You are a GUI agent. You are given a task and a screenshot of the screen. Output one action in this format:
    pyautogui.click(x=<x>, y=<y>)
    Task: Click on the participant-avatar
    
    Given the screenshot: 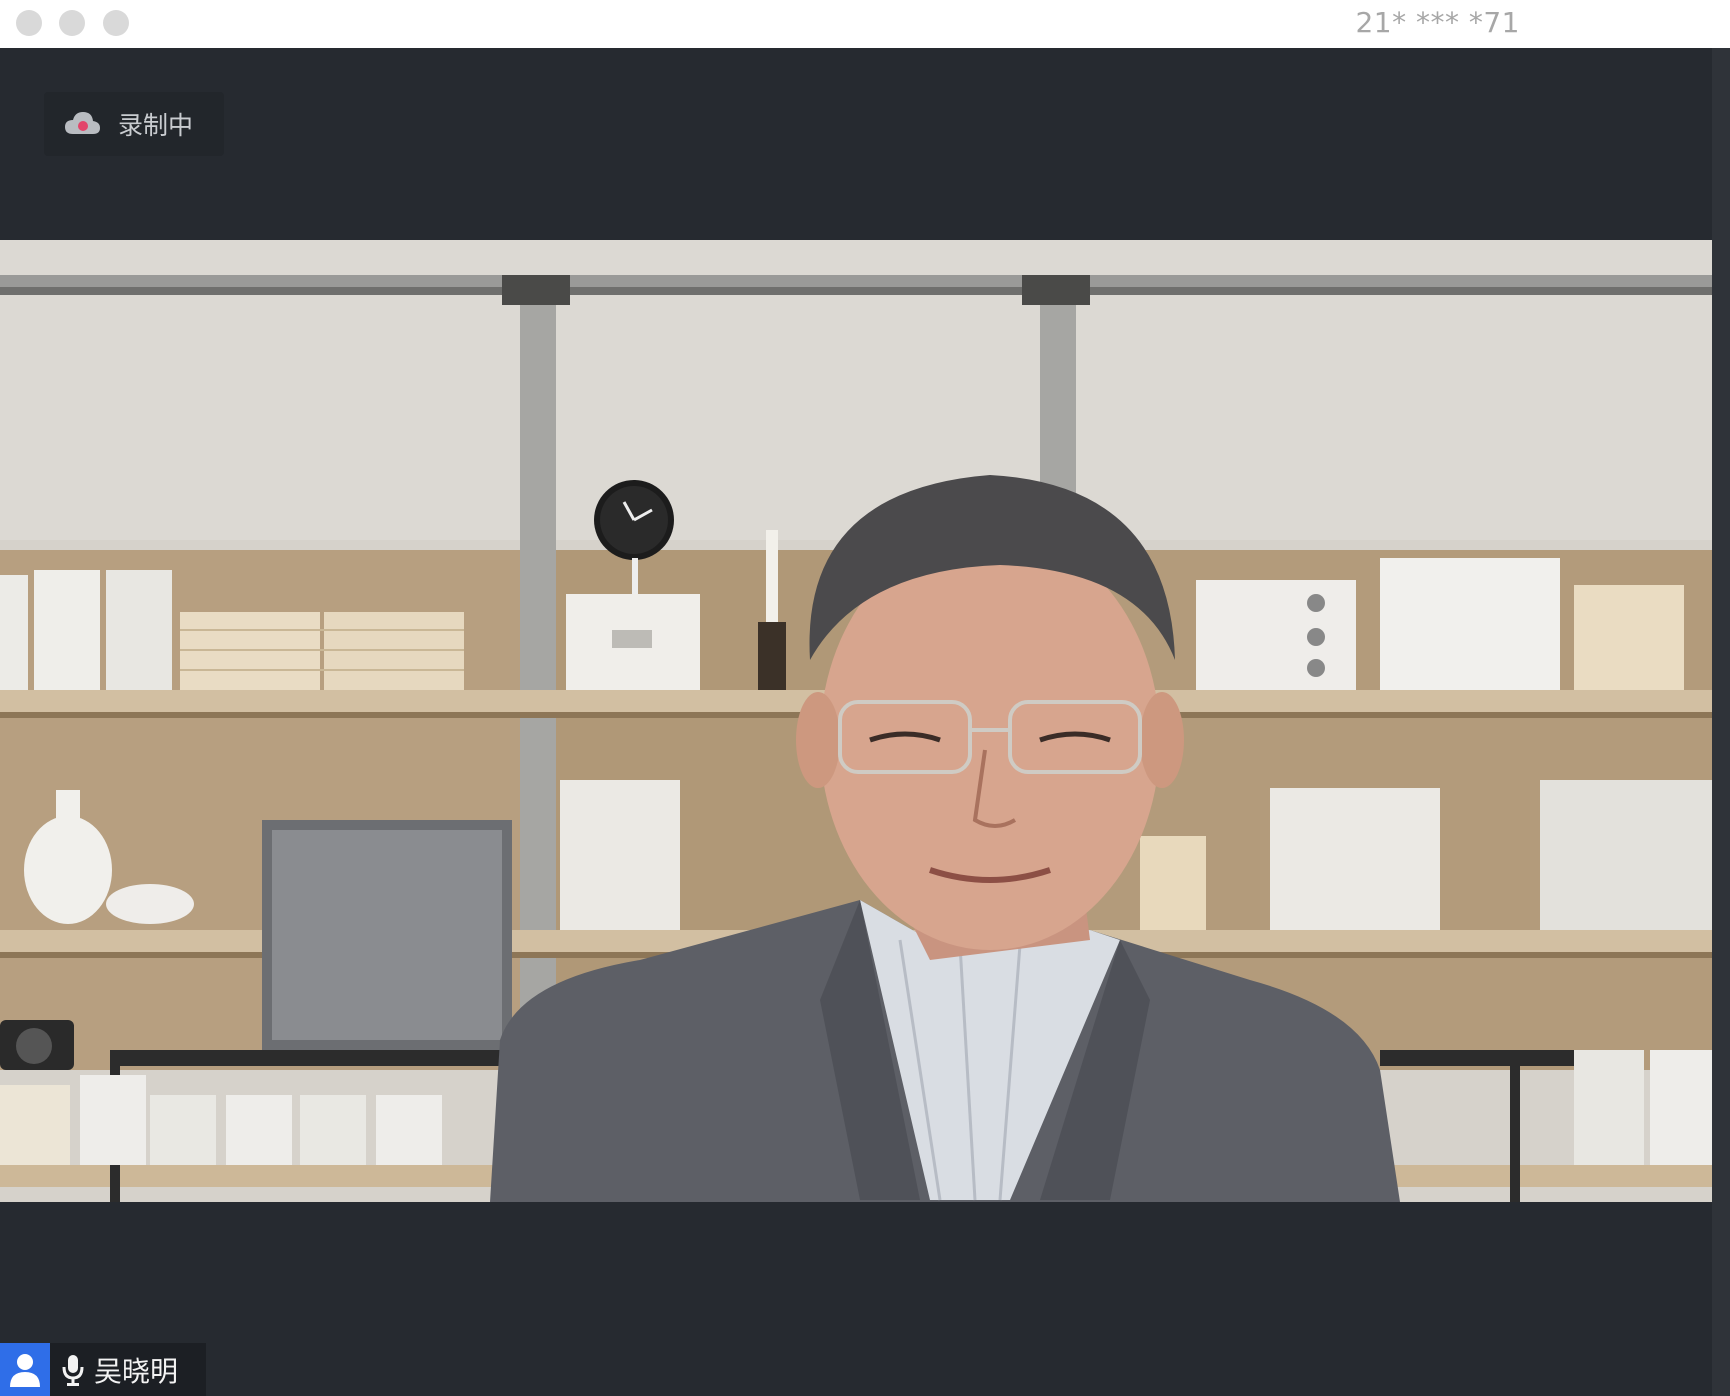 What is the action you would take?
    pyautogui.click(x=25, y=1369)
    